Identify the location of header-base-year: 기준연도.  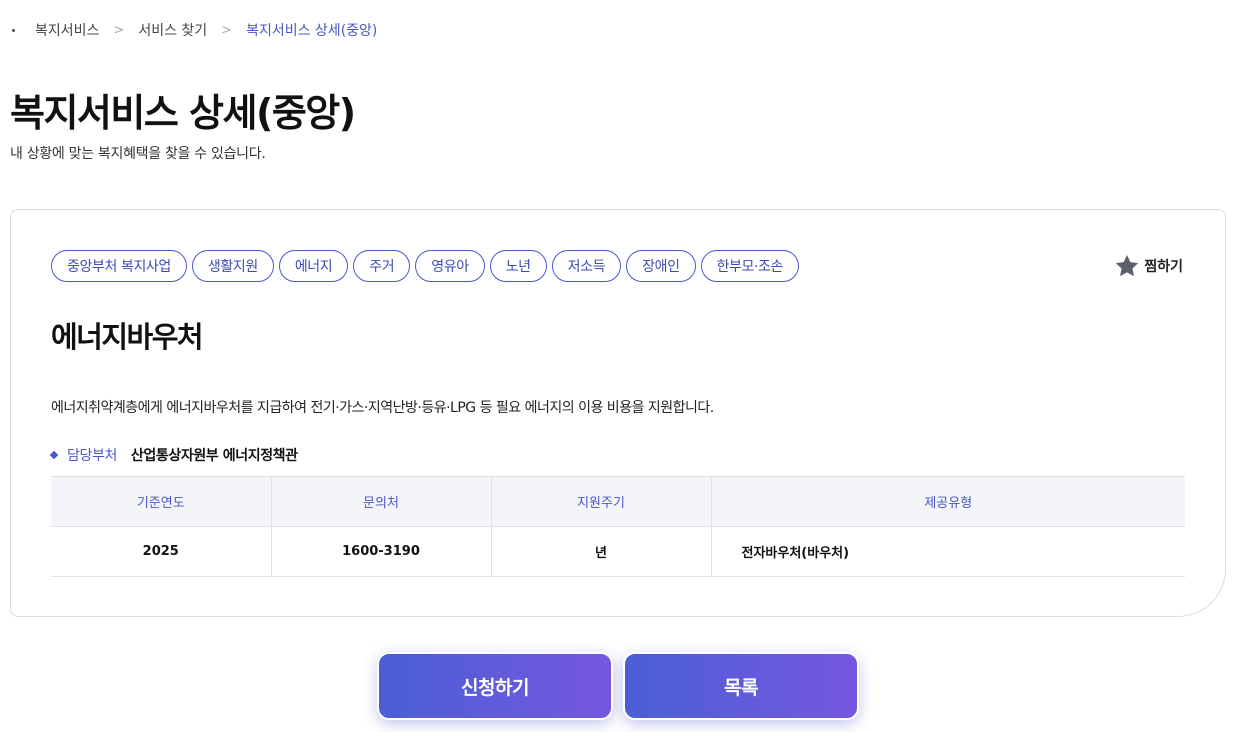
(161, 501).